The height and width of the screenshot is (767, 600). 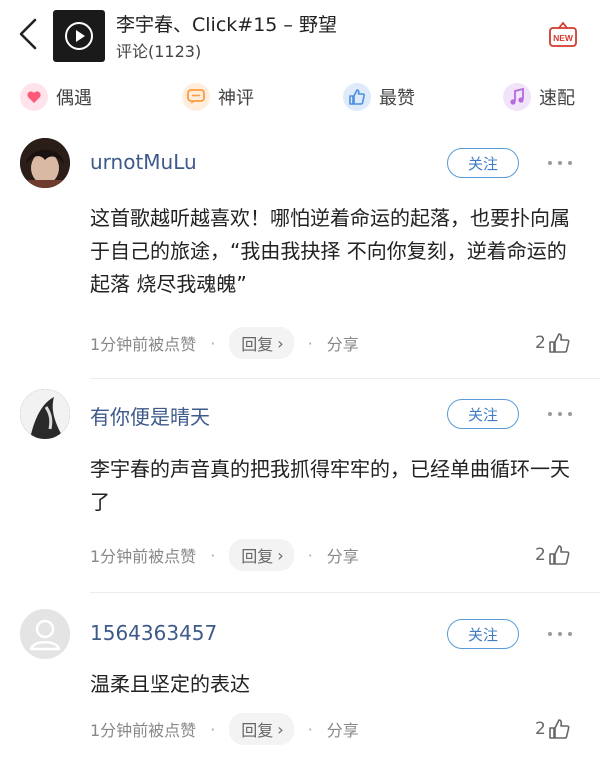 I want to click on filter-most-liked: 最赞, so click(x=379, y=97).